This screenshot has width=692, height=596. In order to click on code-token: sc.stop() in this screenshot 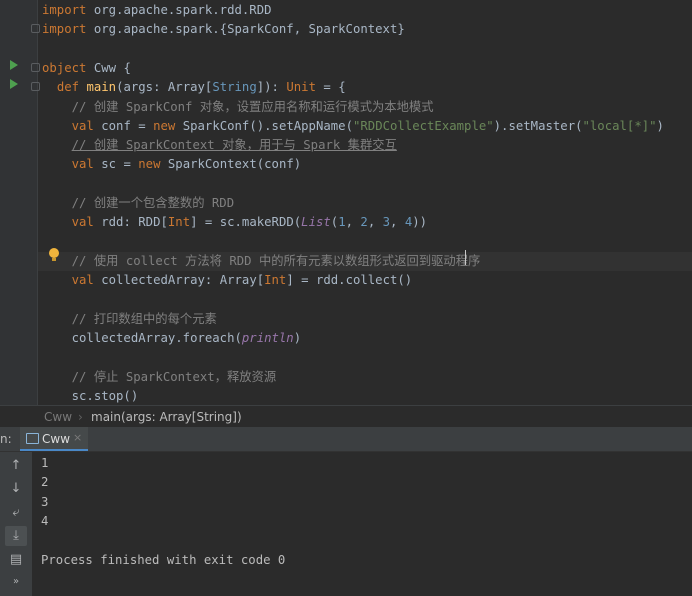, I will do `click(90, 396)`.